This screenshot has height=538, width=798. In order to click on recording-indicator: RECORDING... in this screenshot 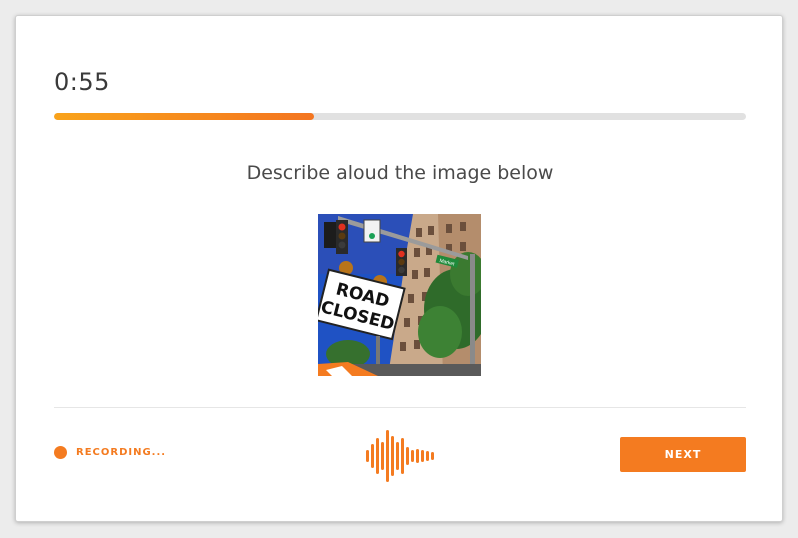, I will do `click(110, 452)`.